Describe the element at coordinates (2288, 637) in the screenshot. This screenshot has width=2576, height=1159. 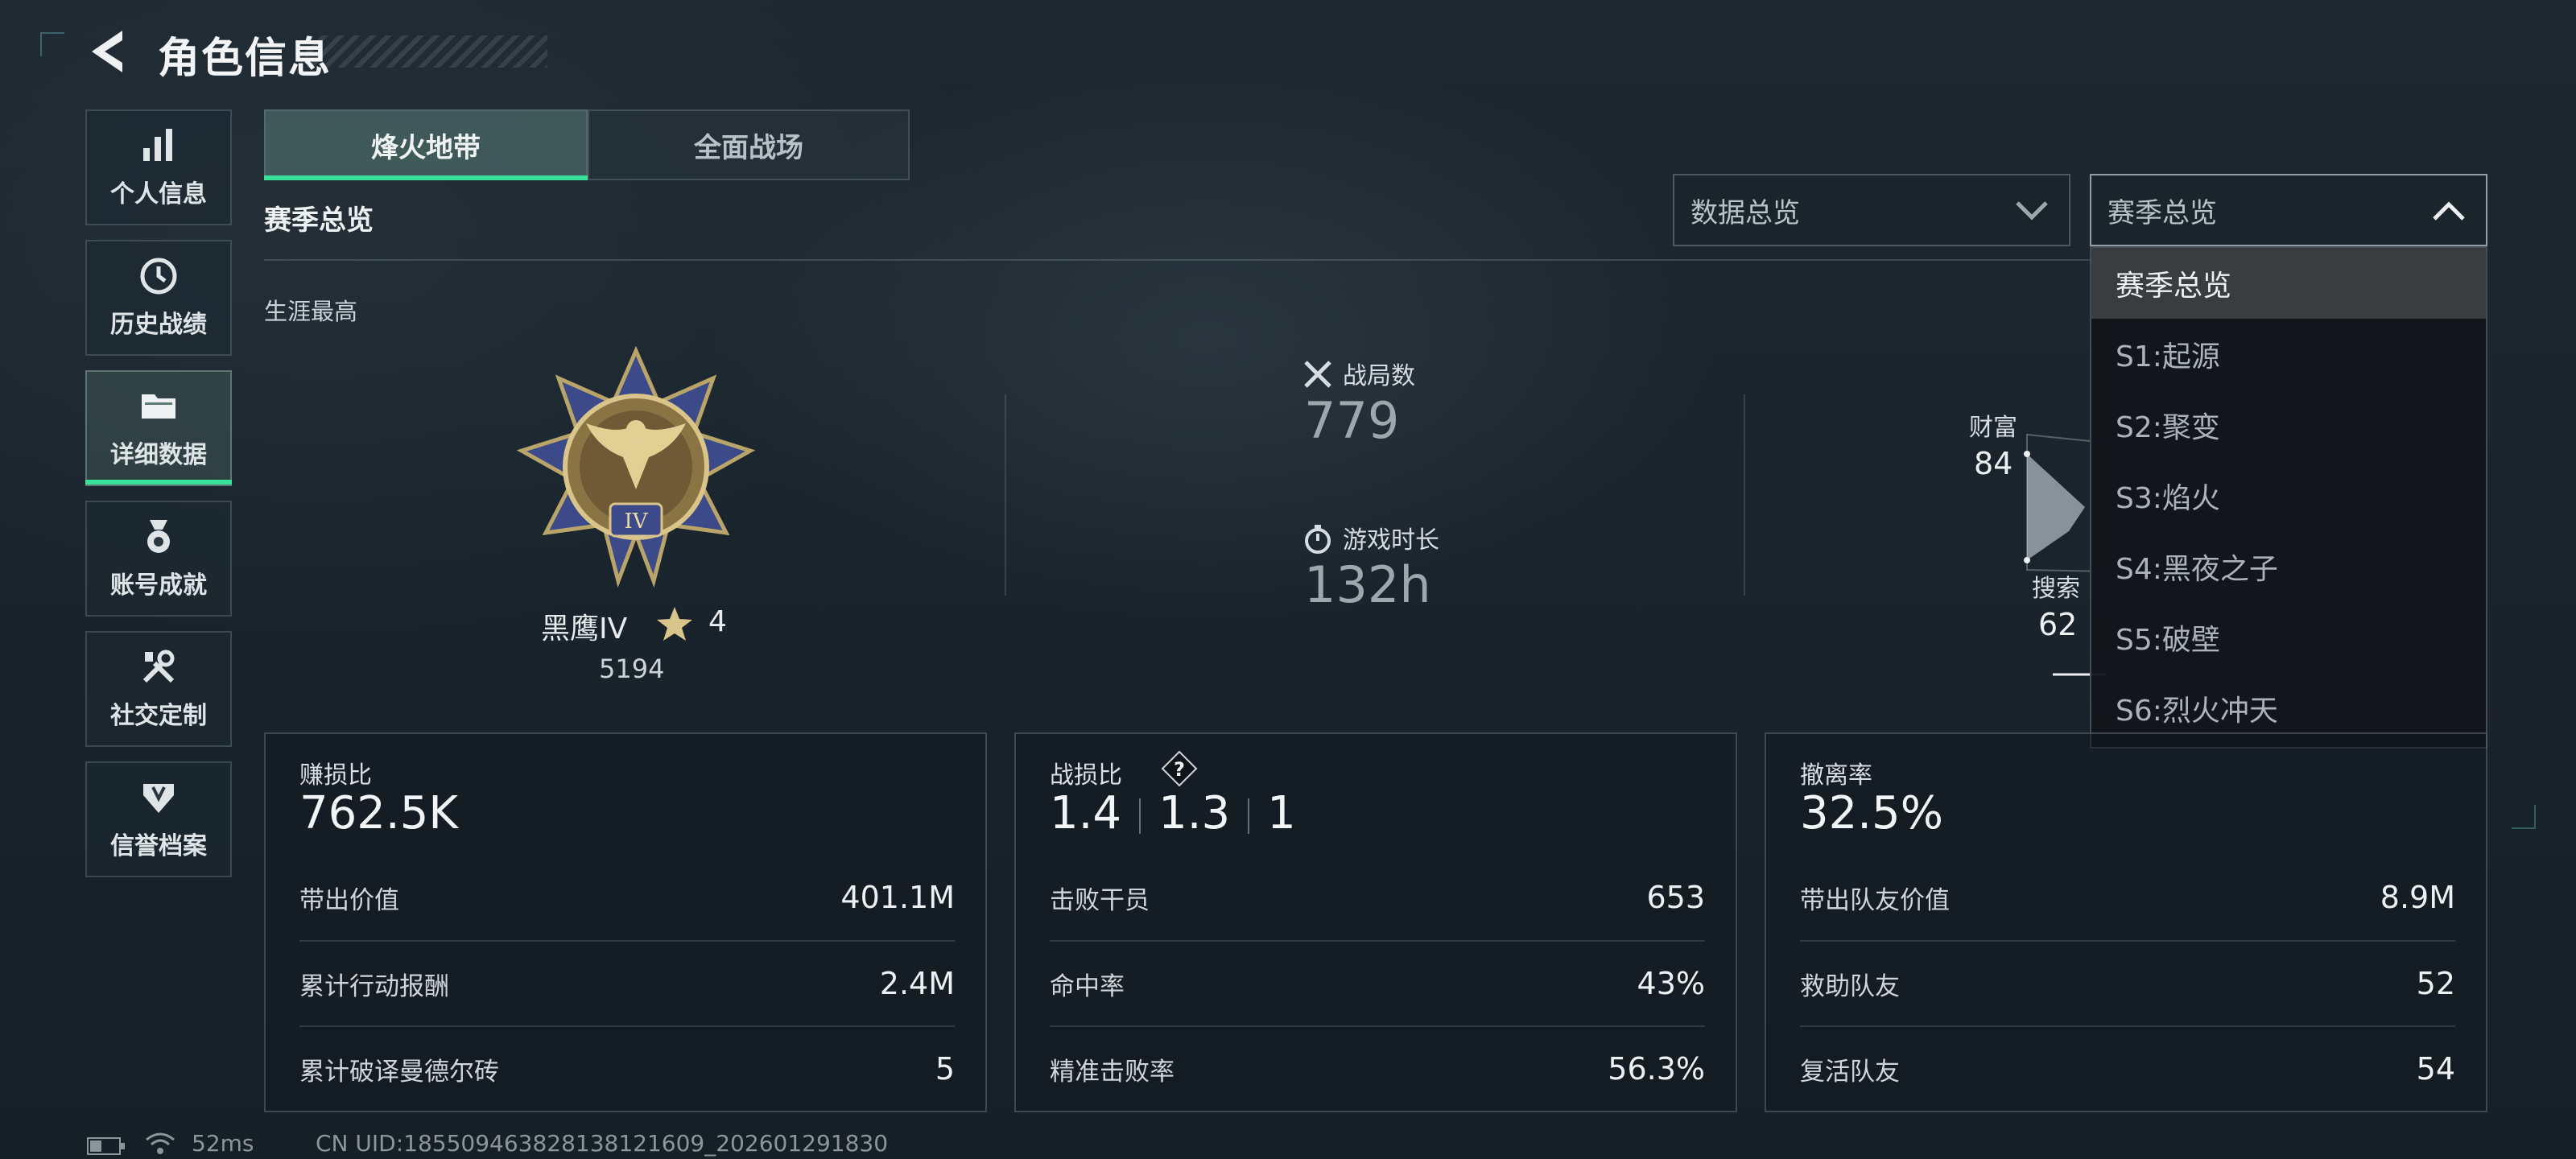
I see `season-option: S5:破壁` at that location.